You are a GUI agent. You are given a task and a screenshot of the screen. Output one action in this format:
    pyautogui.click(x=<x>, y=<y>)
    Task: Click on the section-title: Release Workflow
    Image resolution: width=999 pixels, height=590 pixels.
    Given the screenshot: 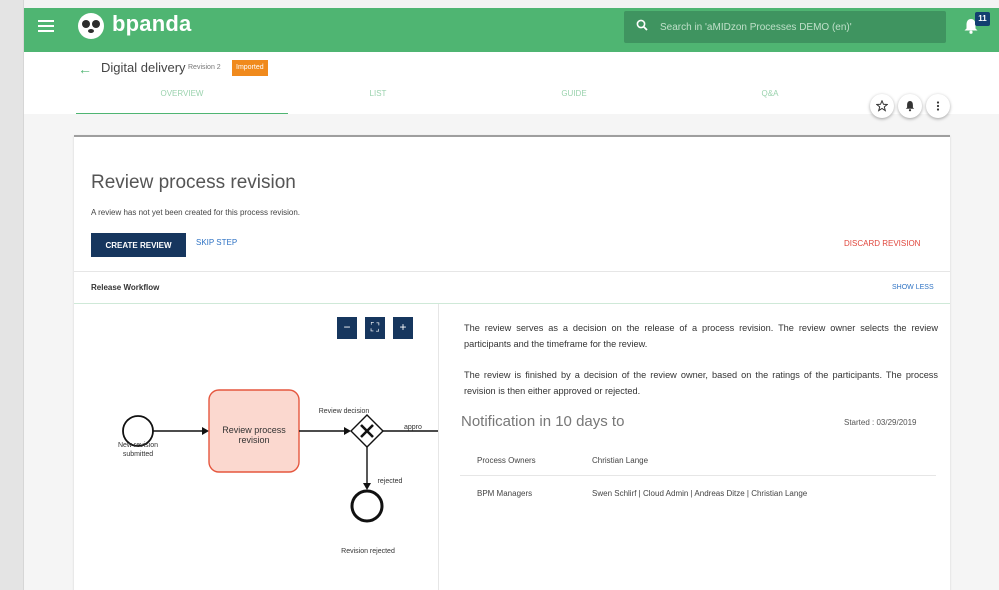 What is the action you would take?
    pyautogui.click(x=125, y=287)
    